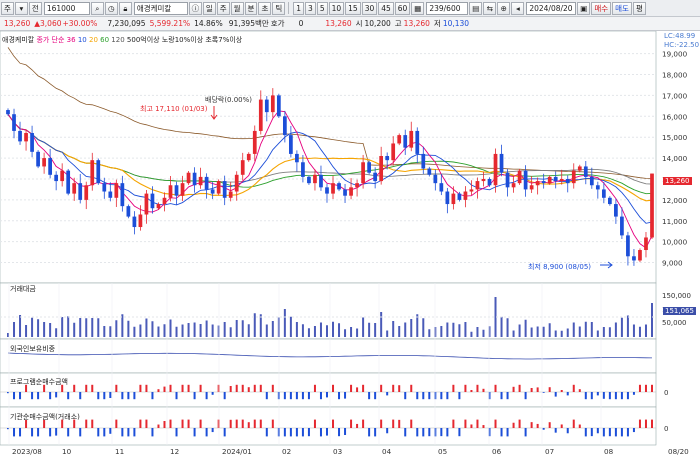  I want to click on price-axis-label: 14,000, so click(675, 158).